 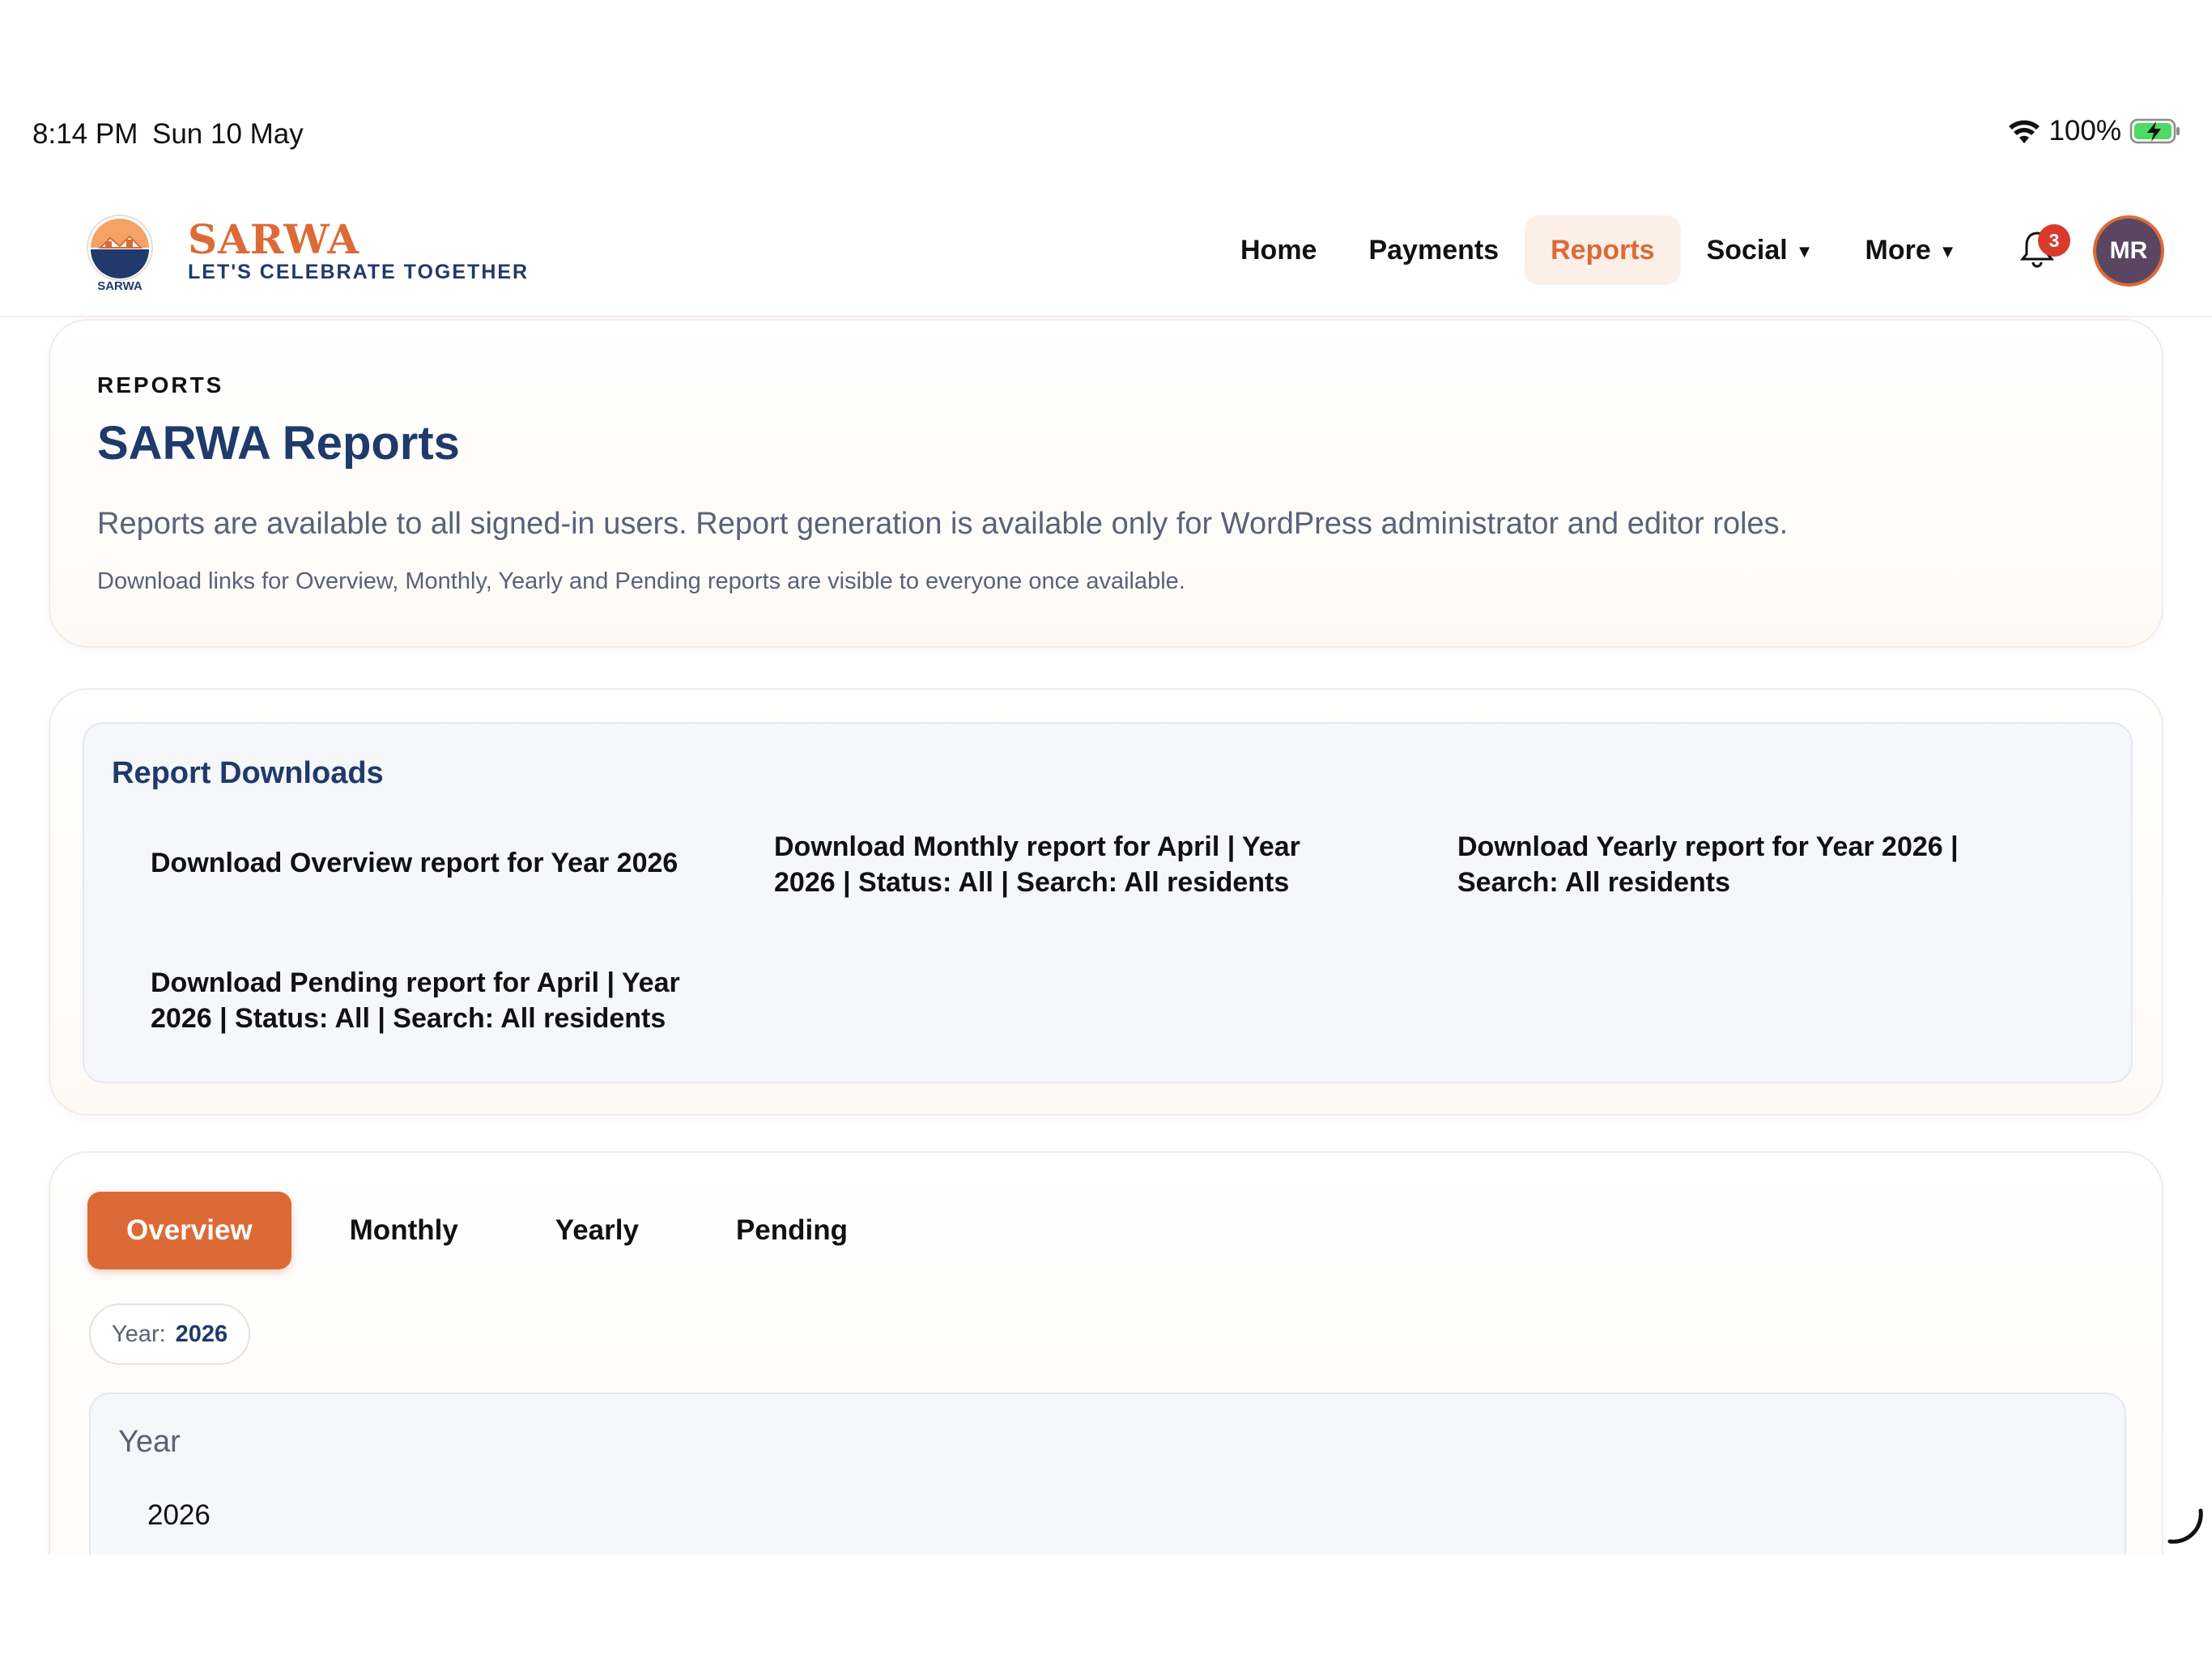 I want to click on notification-badge: 3, so click(x=2054, y=240).